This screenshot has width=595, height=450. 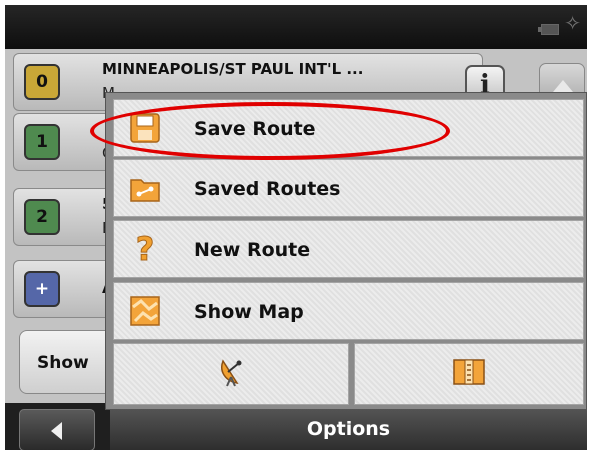 What do you see at coordinates (563, 86) in the screenshot?
I see `arrow-up-icon` at bounding box center [563, 86].